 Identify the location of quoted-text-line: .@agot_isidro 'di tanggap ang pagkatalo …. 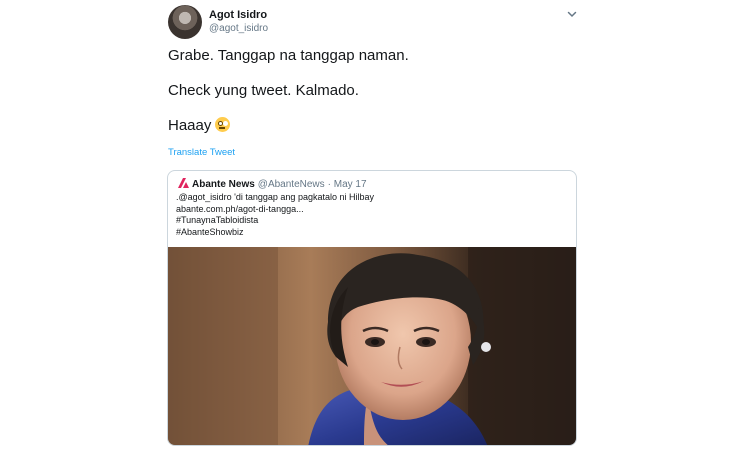
(275, 197).